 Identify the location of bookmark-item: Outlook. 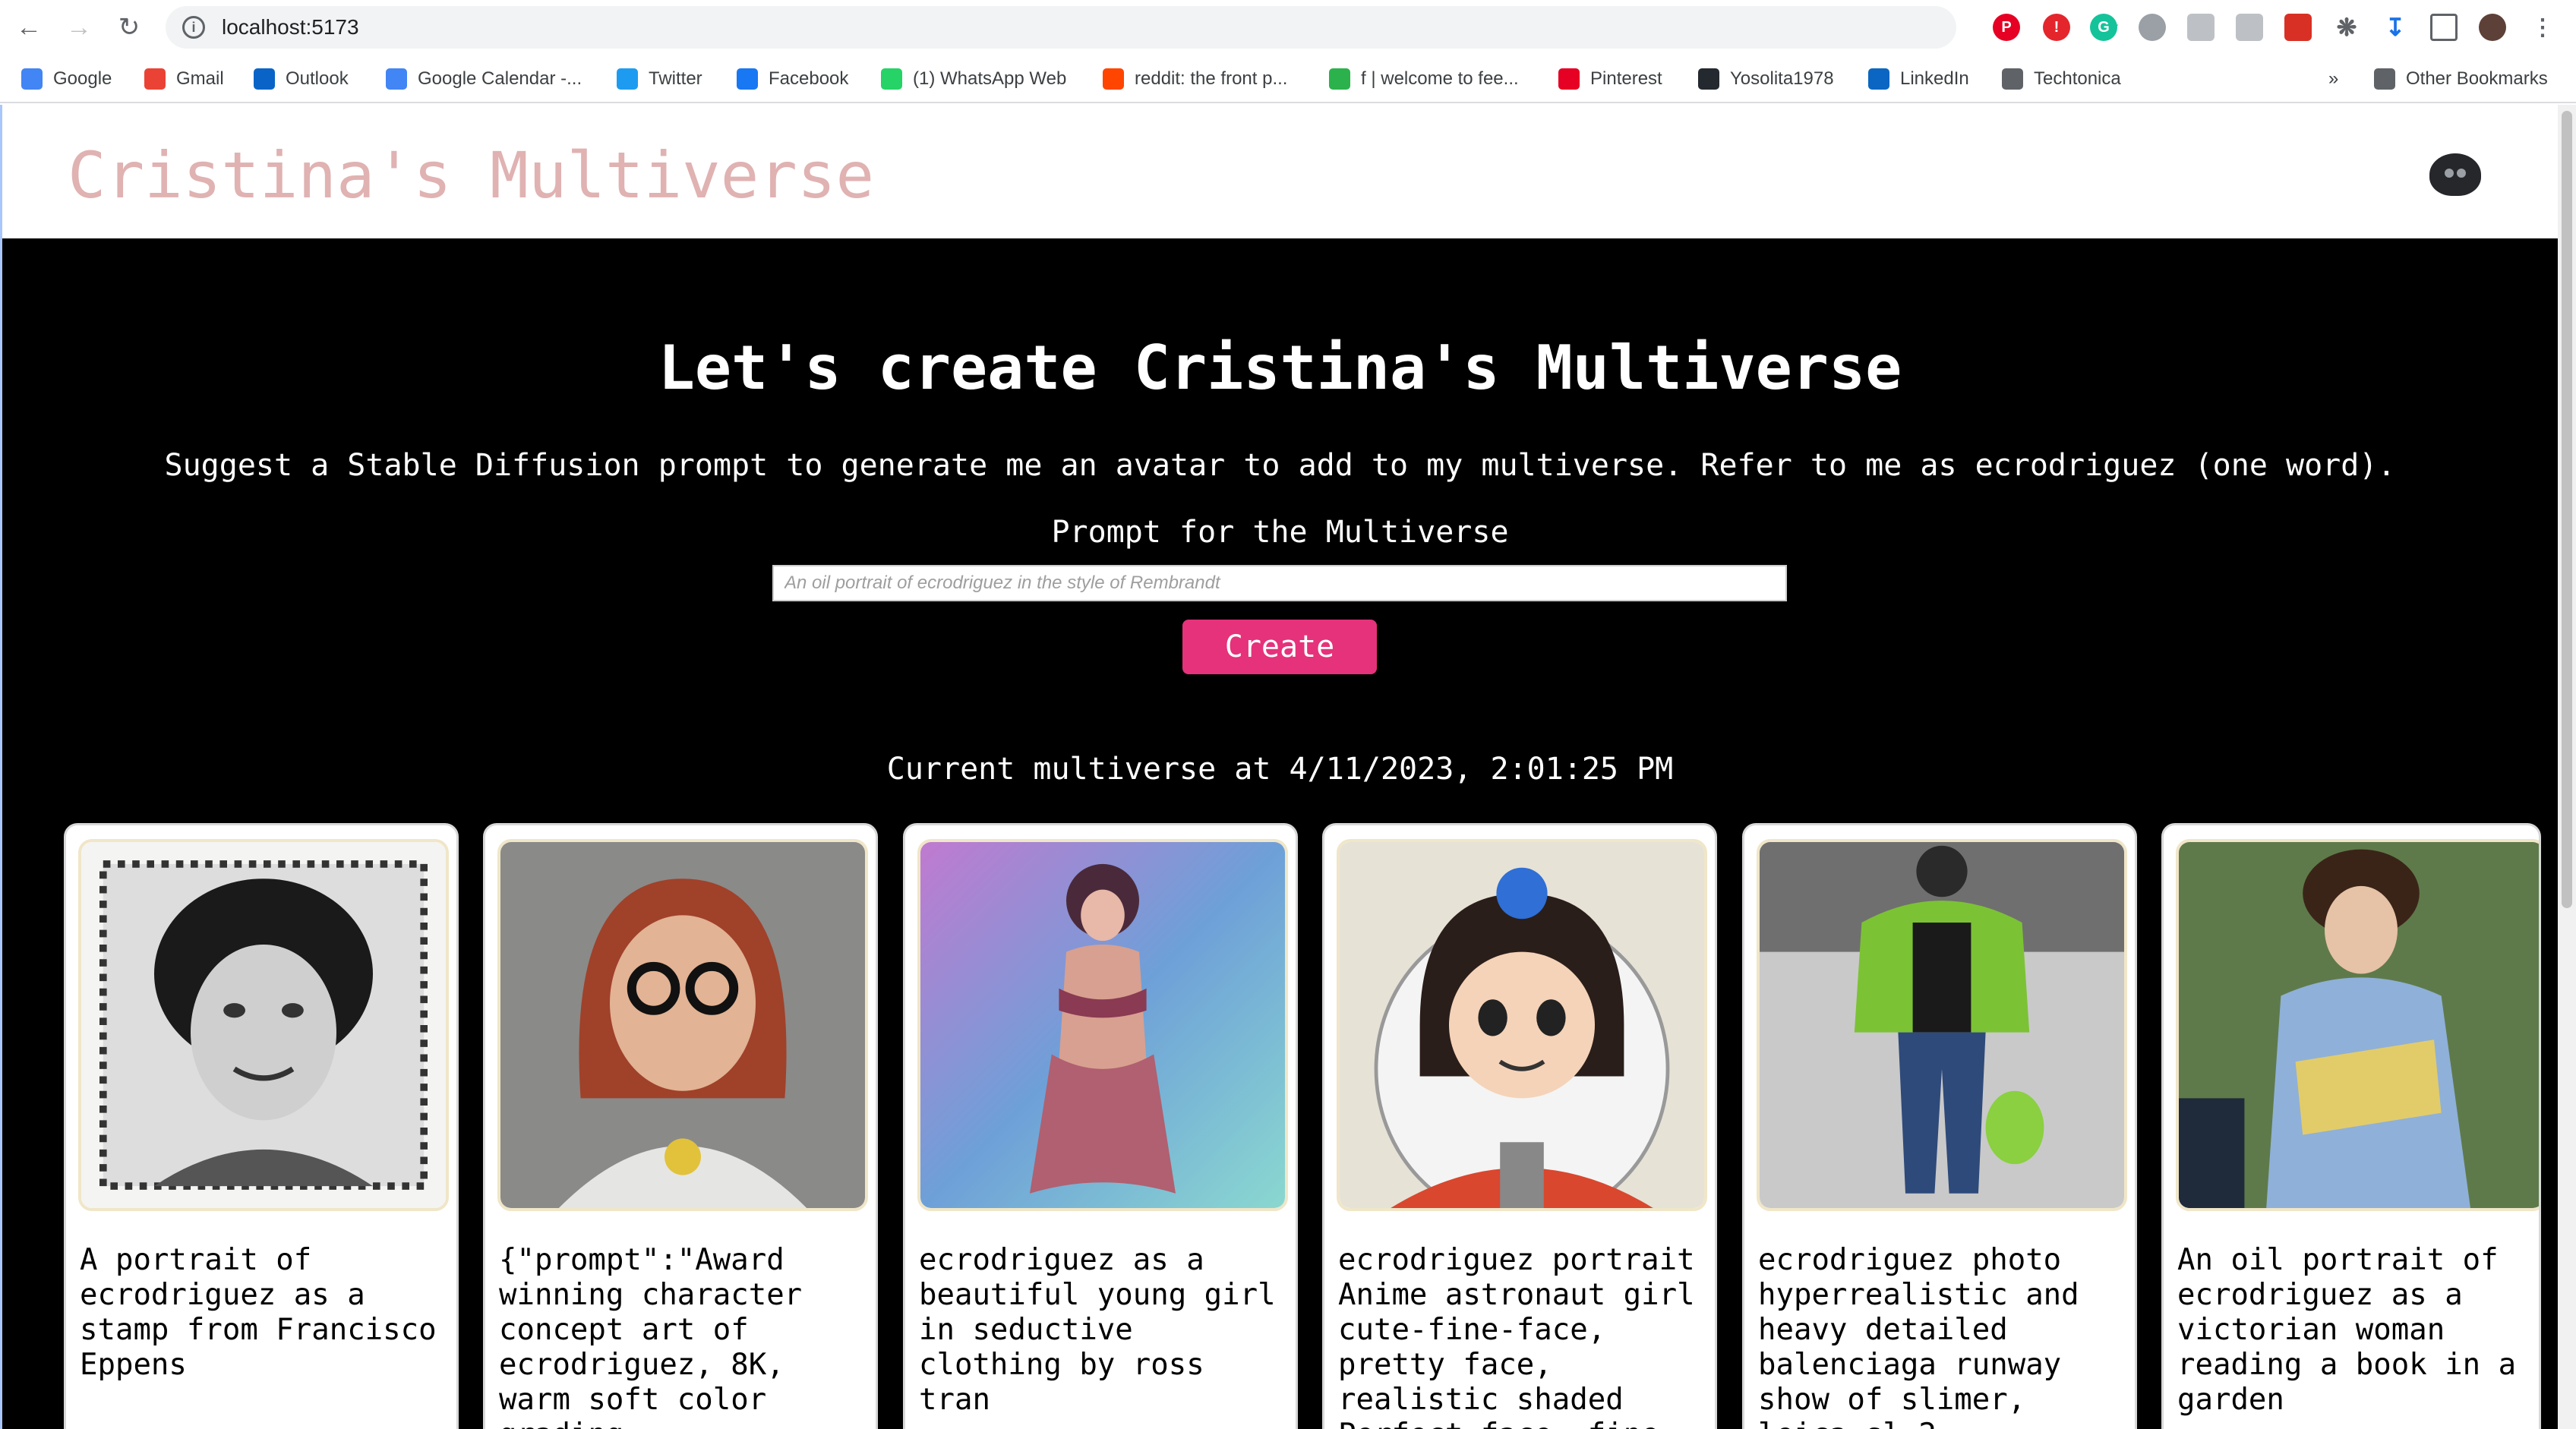
(301, 79).